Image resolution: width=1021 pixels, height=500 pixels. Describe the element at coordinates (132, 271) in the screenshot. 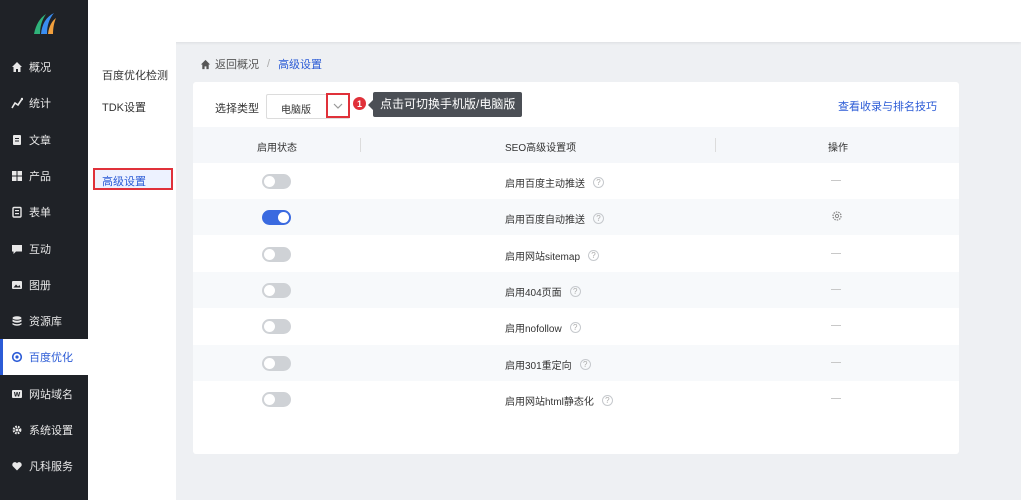

I see `secondary-menu: 百度优化检测 TDK设置 高级设置` at that location.